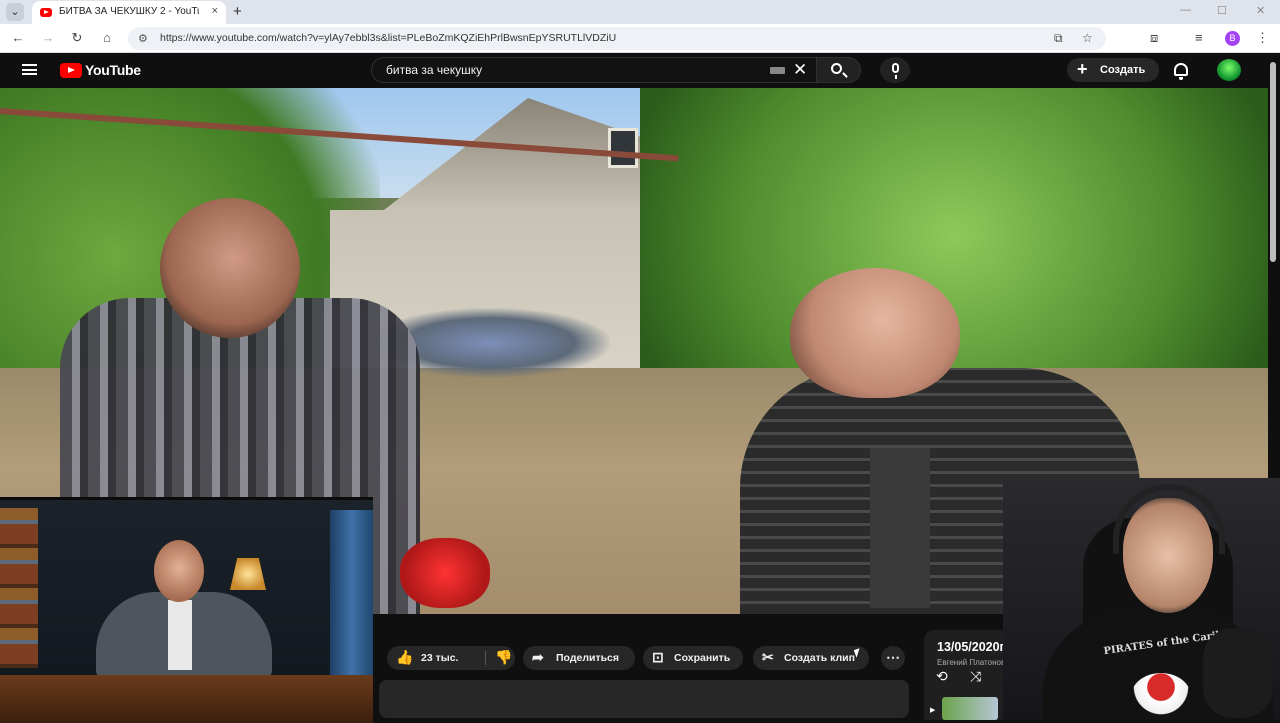  Describe the element at coordinates (644, 699) in the screenshot. I see `description-box` at that location.